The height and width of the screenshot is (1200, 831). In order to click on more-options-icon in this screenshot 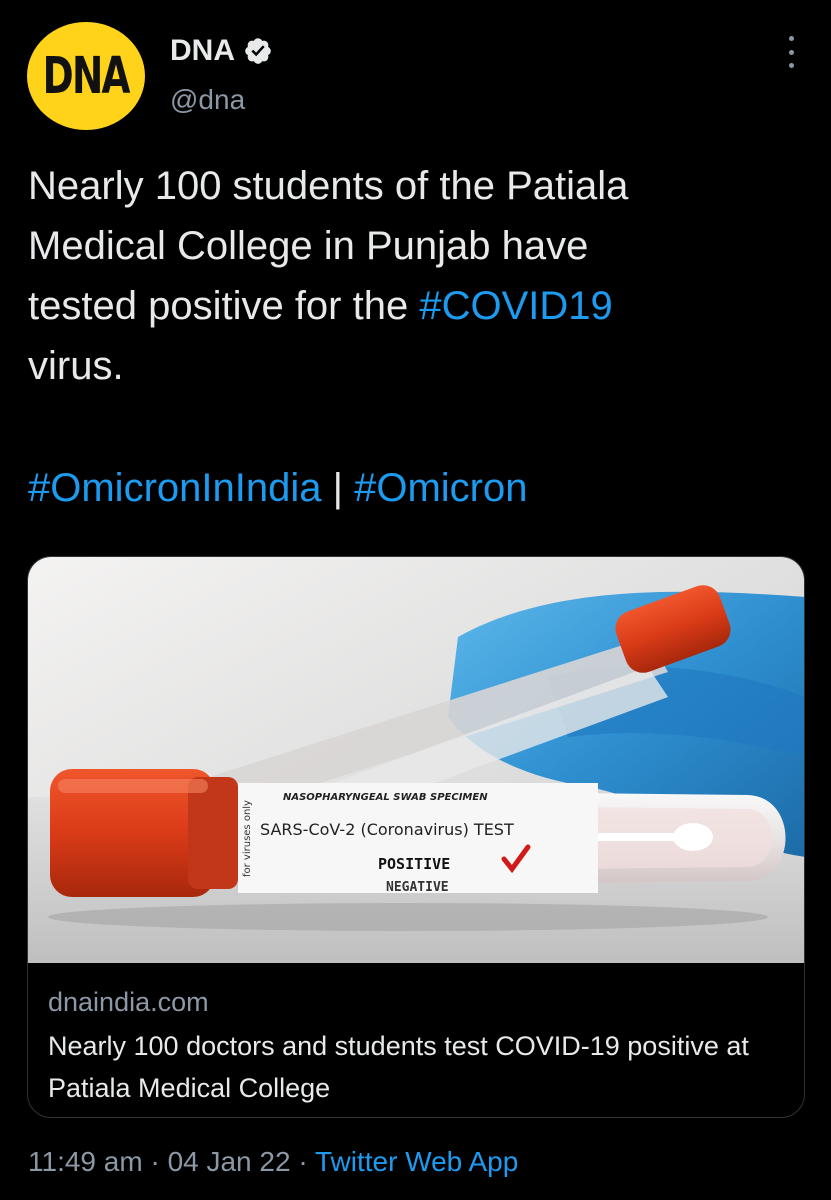, I will do `click(791, 52)`.